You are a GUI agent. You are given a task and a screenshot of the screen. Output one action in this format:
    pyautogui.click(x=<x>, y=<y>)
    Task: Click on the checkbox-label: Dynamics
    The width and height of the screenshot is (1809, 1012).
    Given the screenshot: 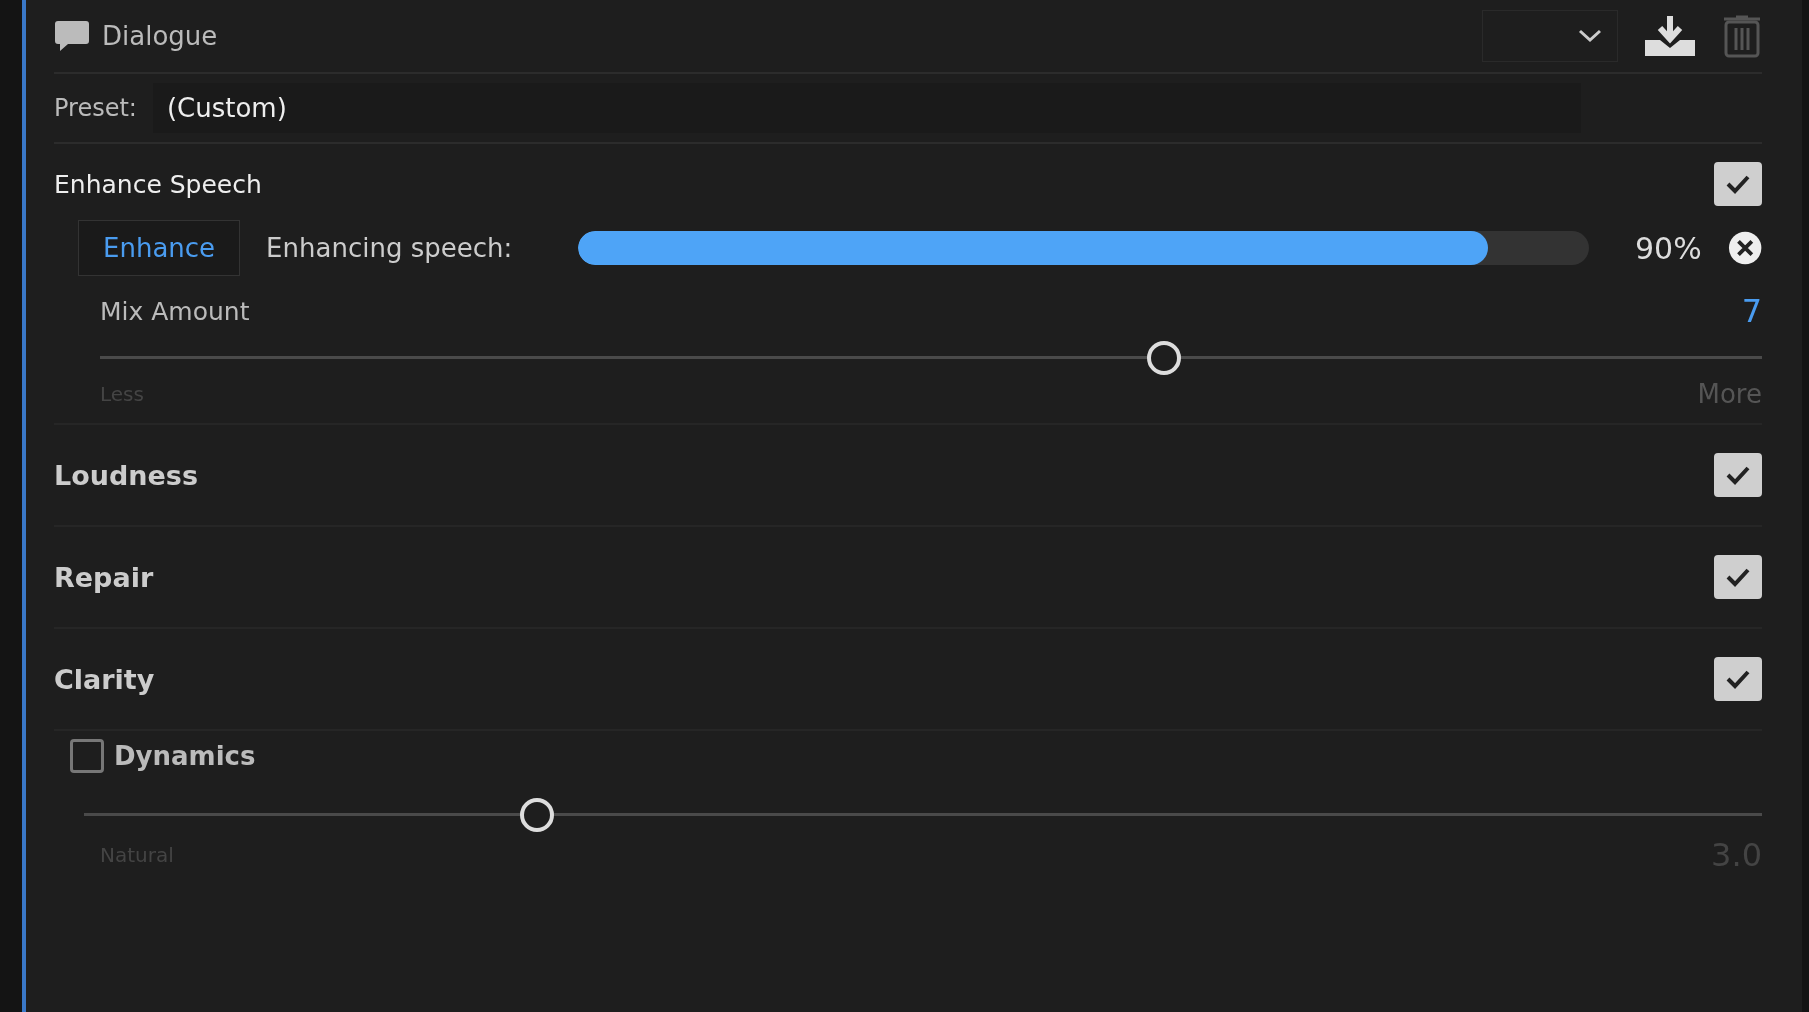 What is the action you would take?
    pyautogui.click(x=185, y=756)
    